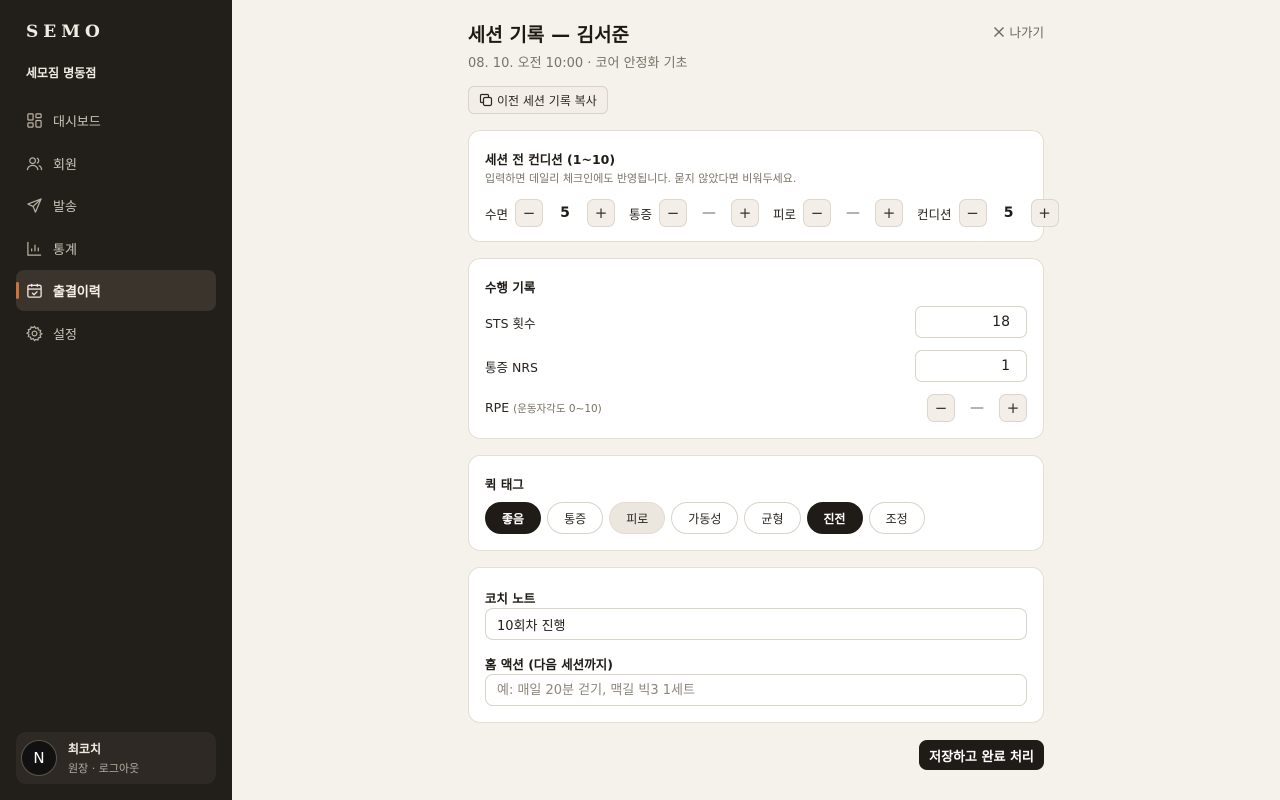  I want to click on stepper-label: 컨디션, so click(934, 214).